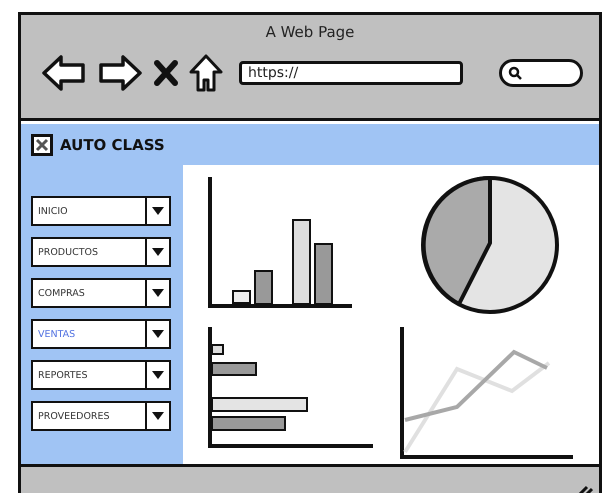  What do you see at coordinates (112, 145) in the screenshot?
I see `app-title: AUTO CLASS` at bounding box center [112, 145].